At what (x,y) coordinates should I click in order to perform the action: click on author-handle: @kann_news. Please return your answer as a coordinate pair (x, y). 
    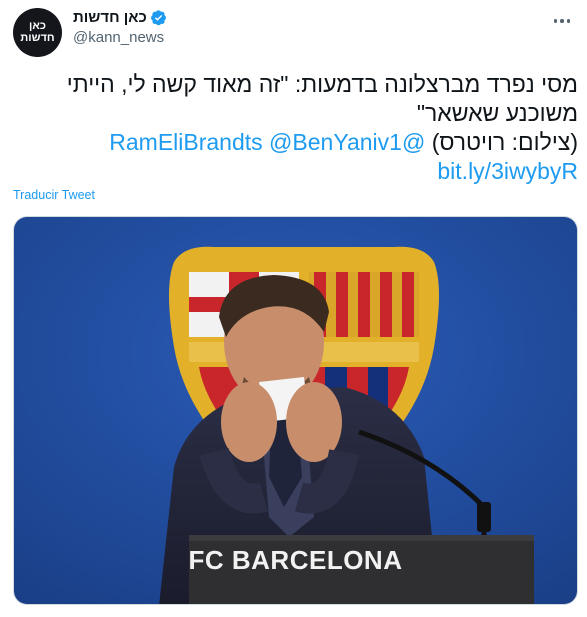
    Looking at the image, I should click on (120, 37).